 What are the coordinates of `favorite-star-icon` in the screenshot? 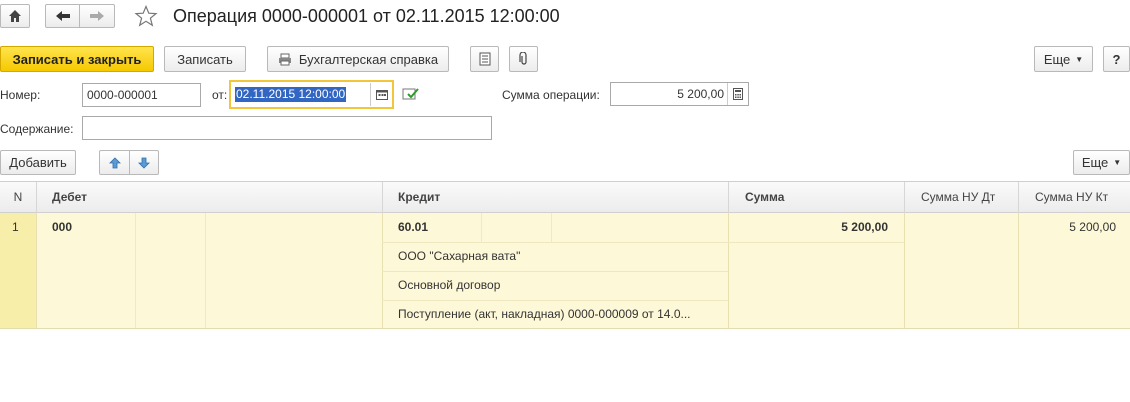 It's located at (146, 15).